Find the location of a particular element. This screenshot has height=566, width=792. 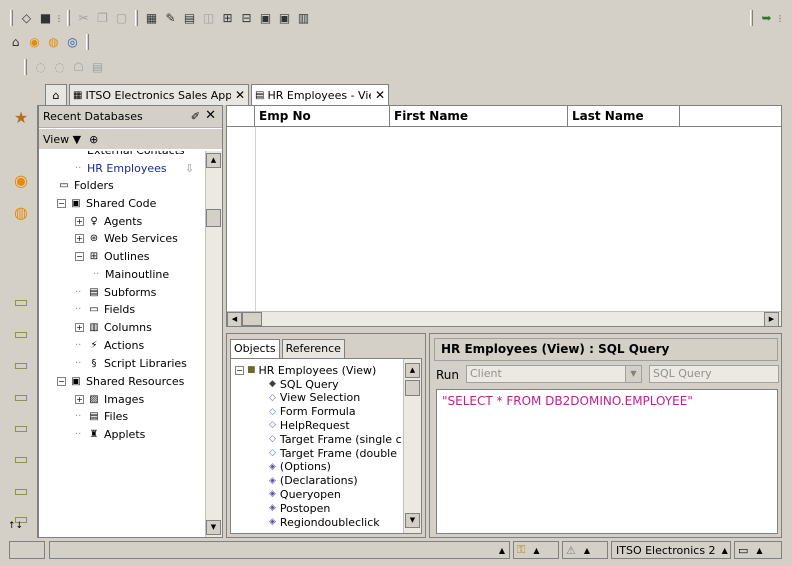

sidebar-item: ·· § Script Libraries is located at coordinates (131, 363).